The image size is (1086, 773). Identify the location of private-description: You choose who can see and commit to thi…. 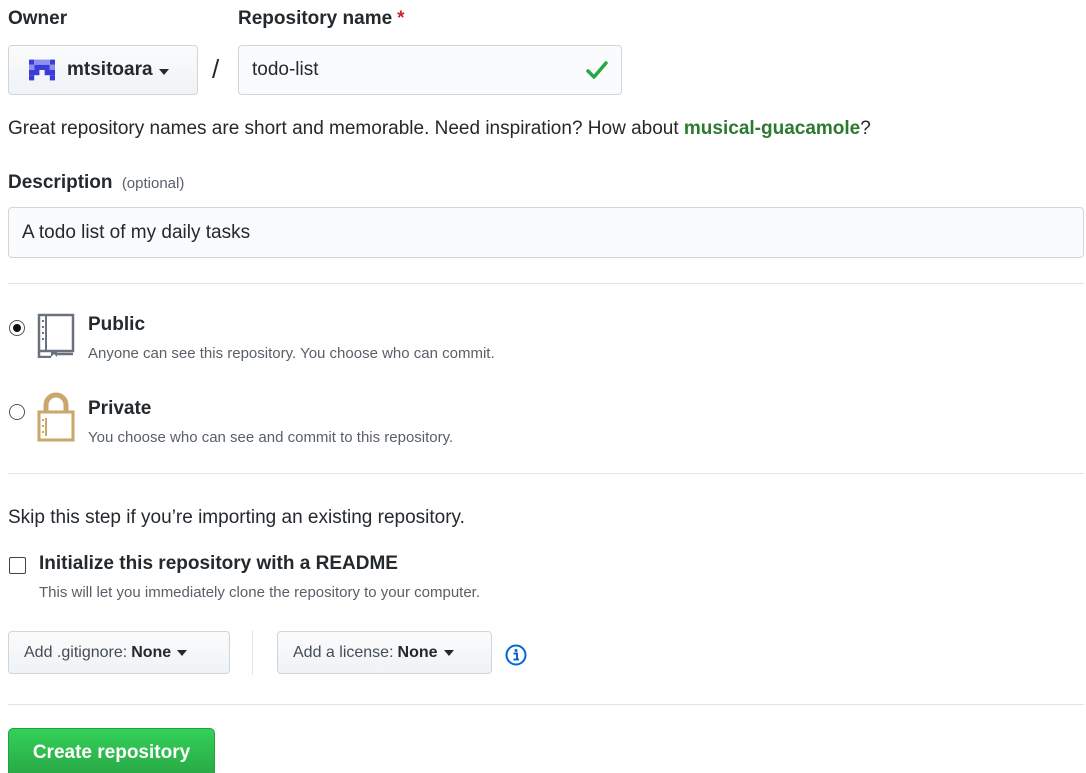
(271, 437).